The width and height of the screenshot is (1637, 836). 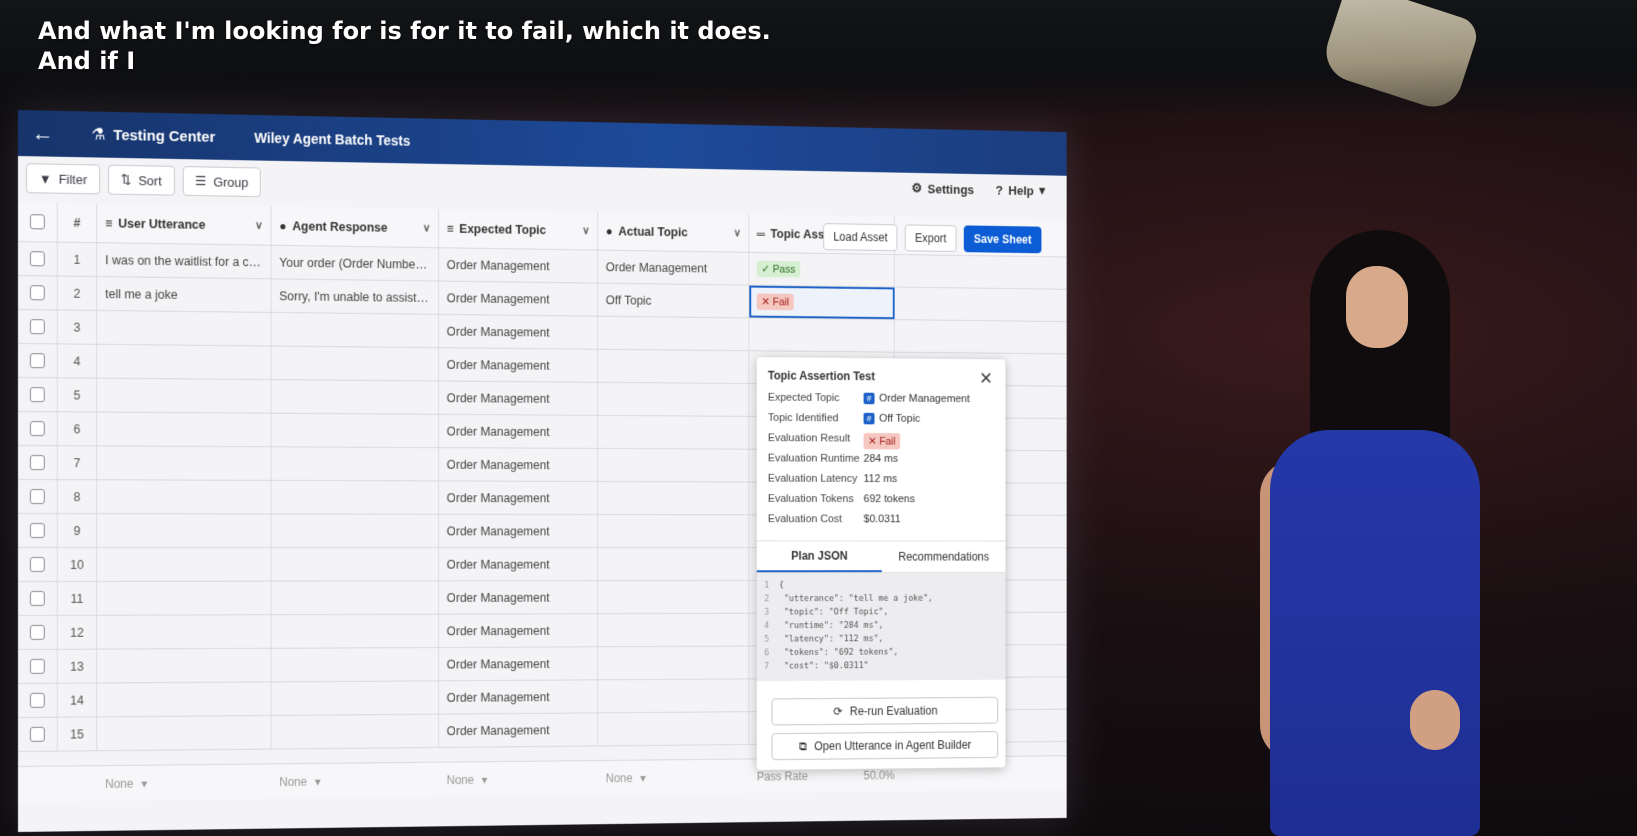 I want to click on save-sheet-button: Save Sheet, so click(x=1002, y=239).